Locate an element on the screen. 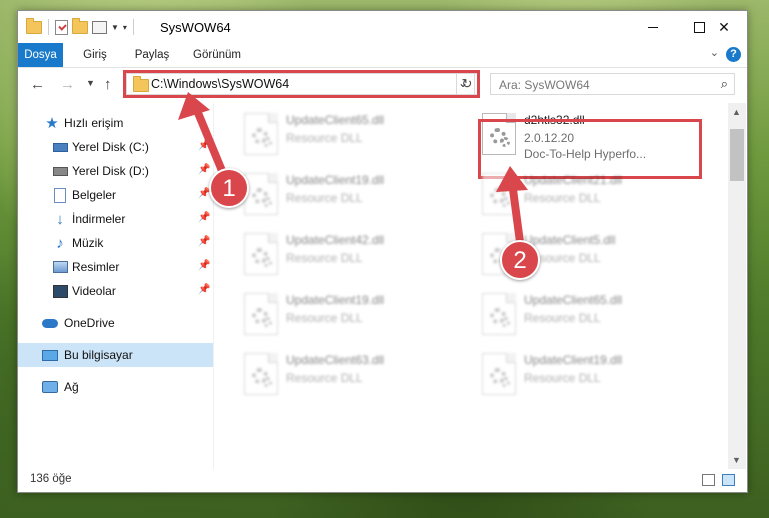 The image size is (769, 518). recent-locations-icon: ▼ is located at coordinates (90, 83).